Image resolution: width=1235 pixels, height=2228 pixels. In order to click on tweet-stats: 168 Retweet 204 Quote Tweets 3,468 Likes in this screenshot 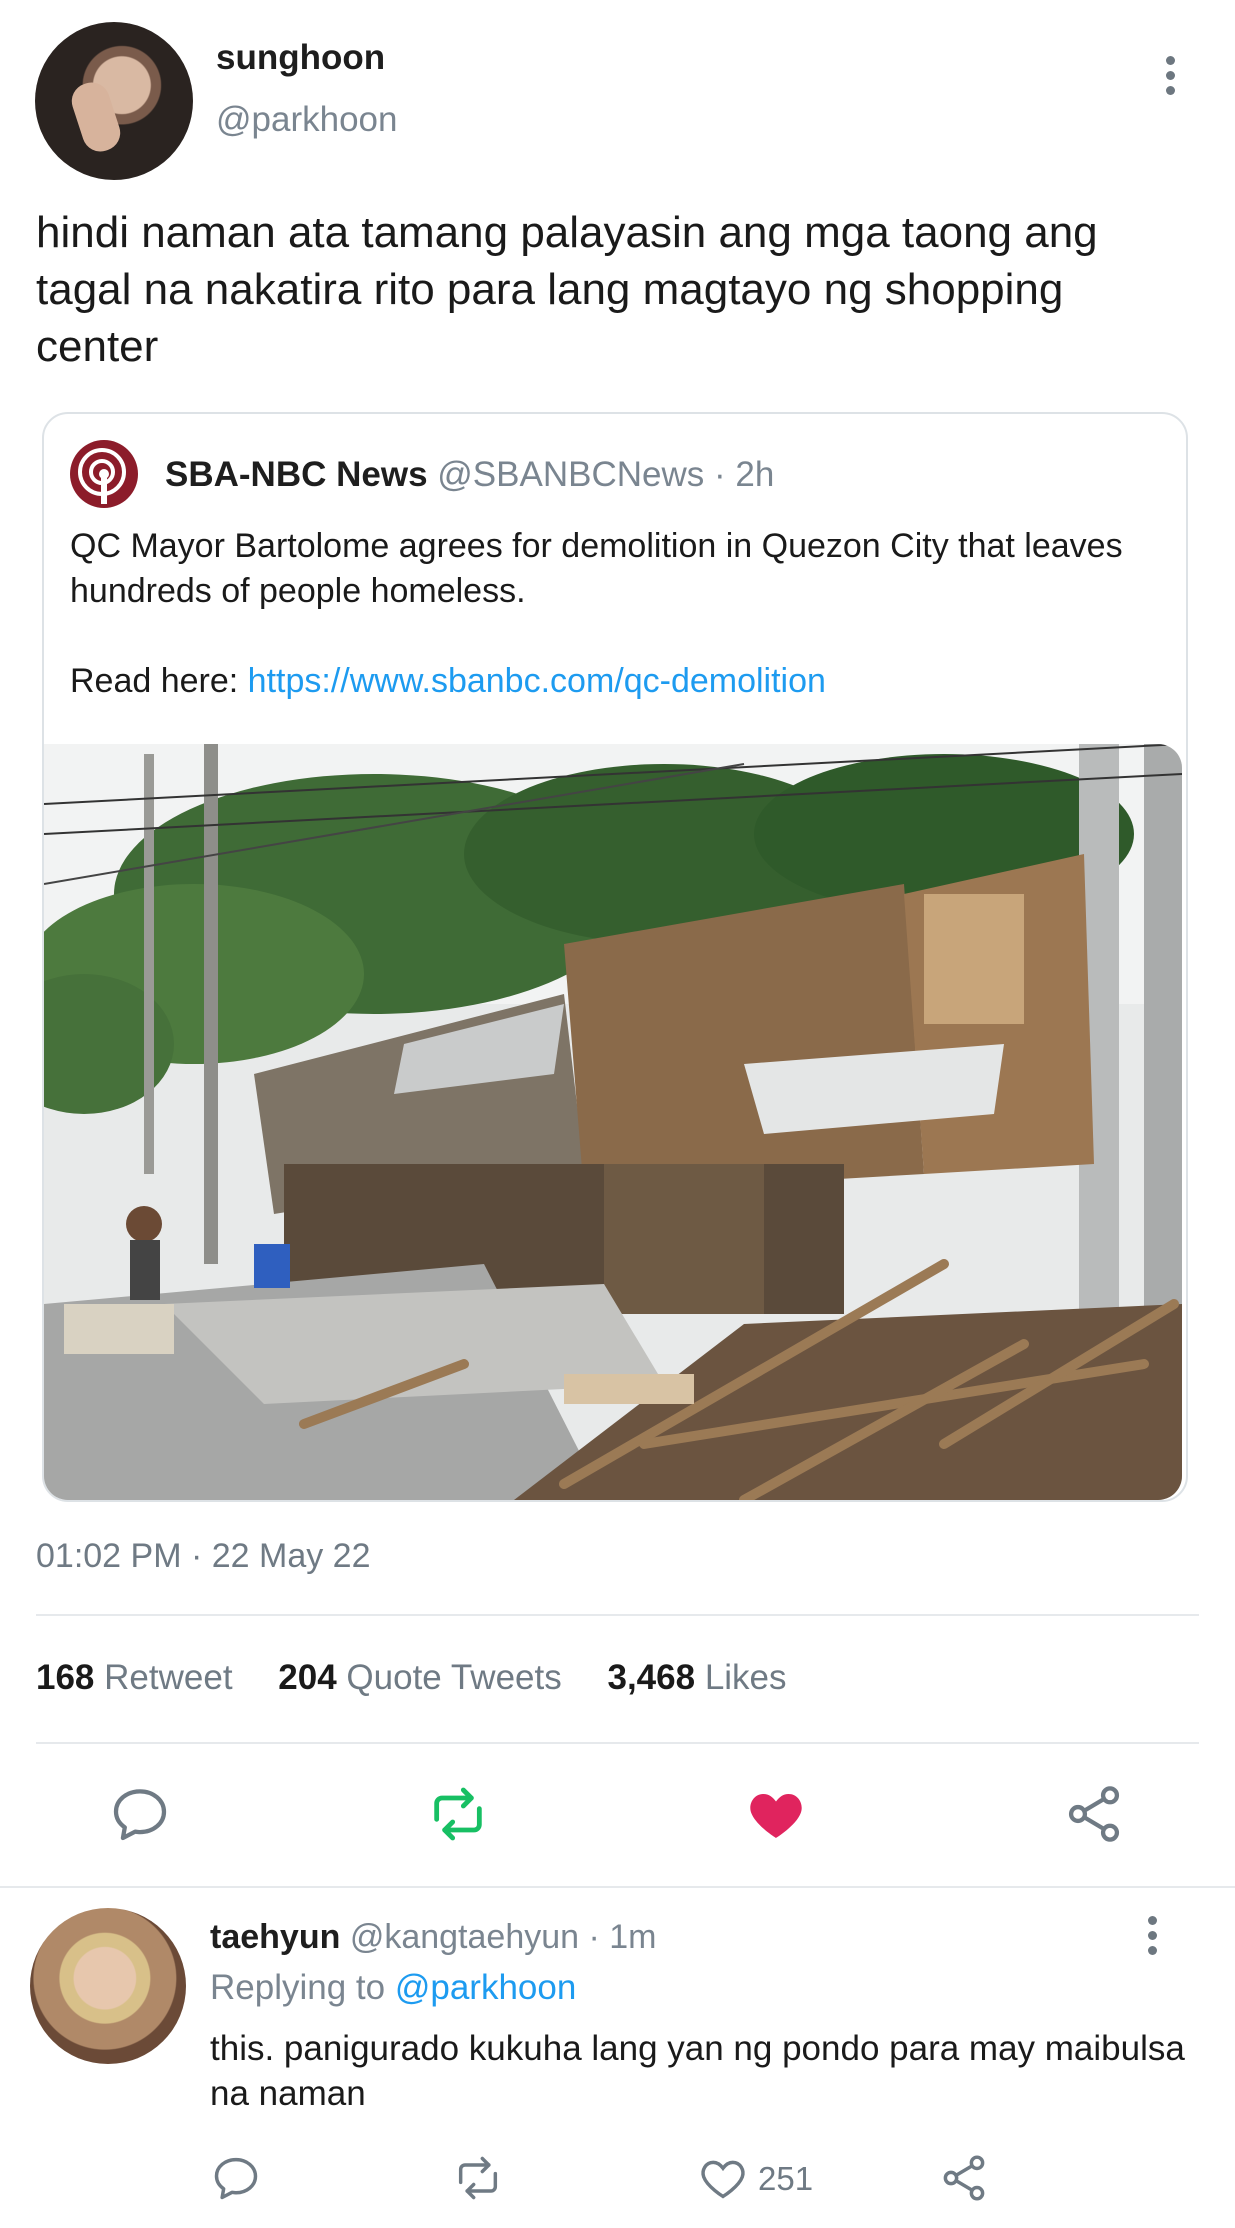, I will do `click(429, 1678)`.